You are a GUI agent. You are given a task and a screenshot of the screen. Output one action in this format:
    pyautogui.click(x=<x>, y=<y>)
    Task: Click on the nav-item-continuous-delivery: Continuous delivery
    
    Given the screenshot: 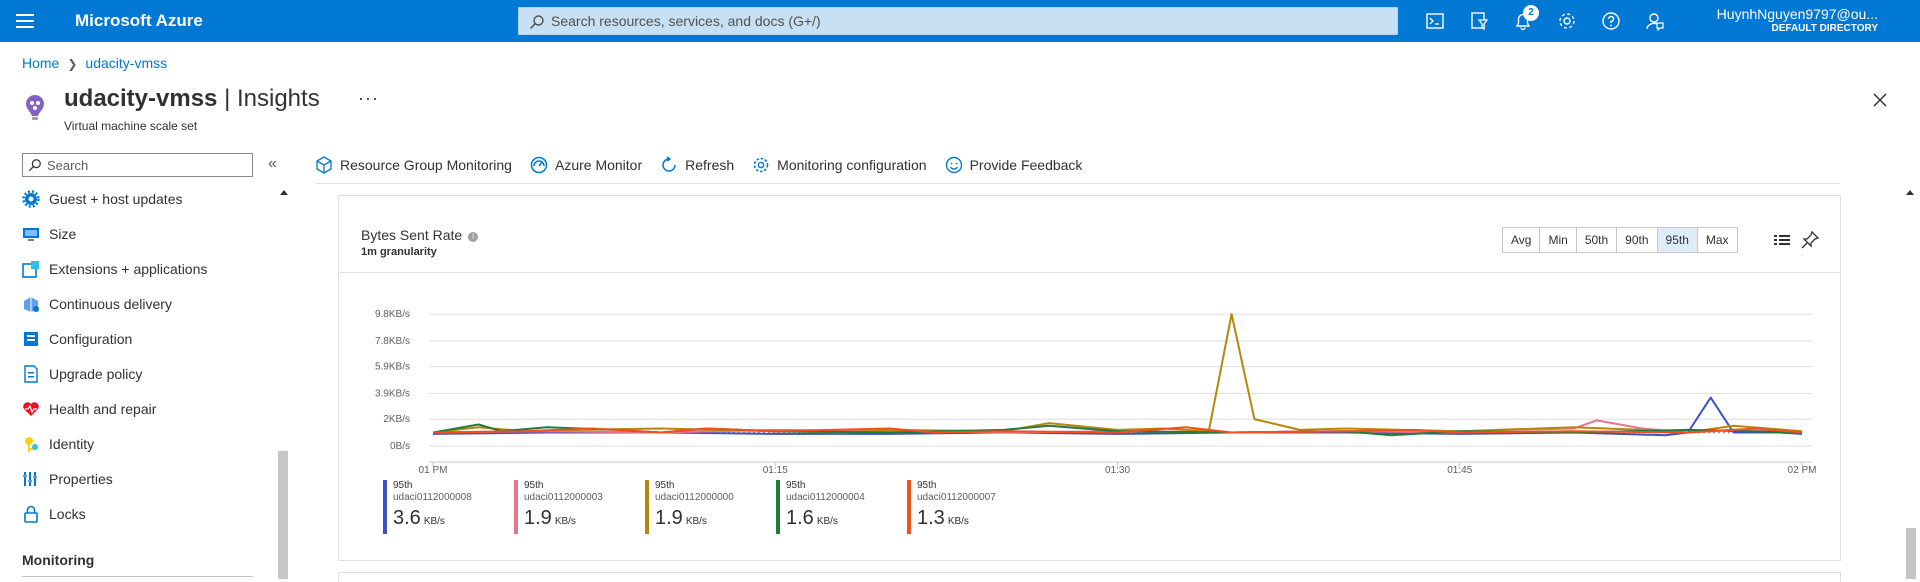 What is the action you would take?
    pyautogui.click(x=147, y=308)
    